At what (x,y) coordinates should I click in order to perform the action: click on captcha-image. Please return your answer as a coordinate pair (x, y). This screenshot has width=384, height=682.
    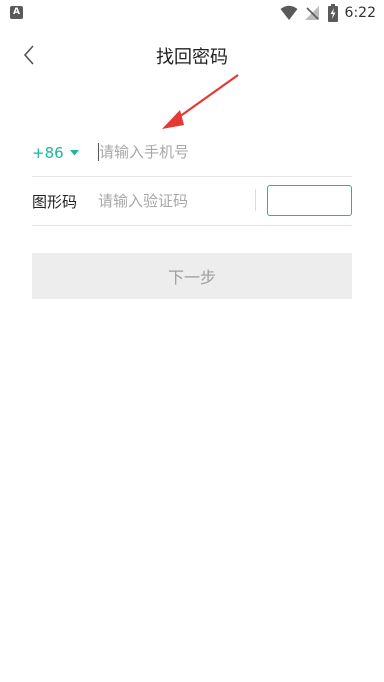
    Looking at the image, I should click on (309, 200).